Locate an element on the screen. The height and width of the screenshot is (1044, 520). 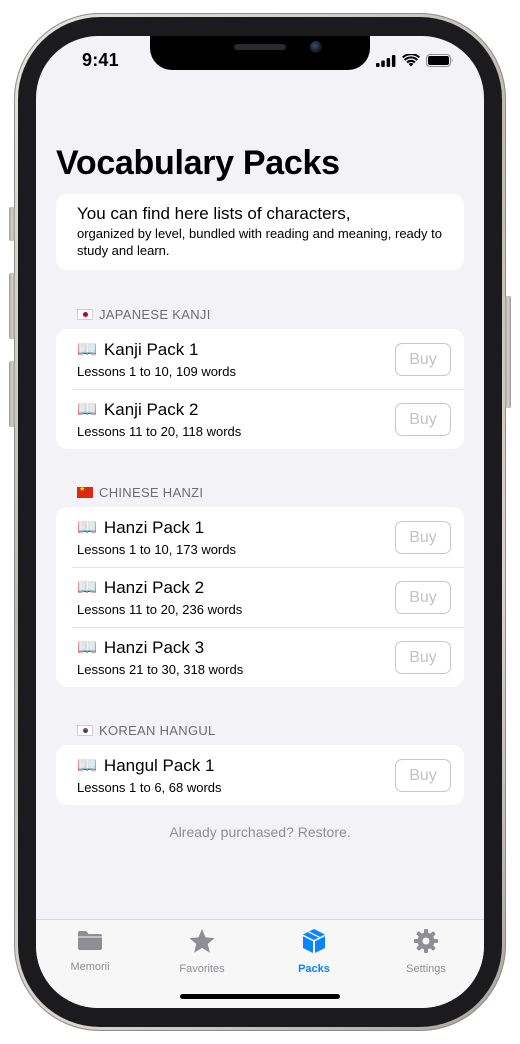
jp-flag-icon is located at coordinates (85, 314).